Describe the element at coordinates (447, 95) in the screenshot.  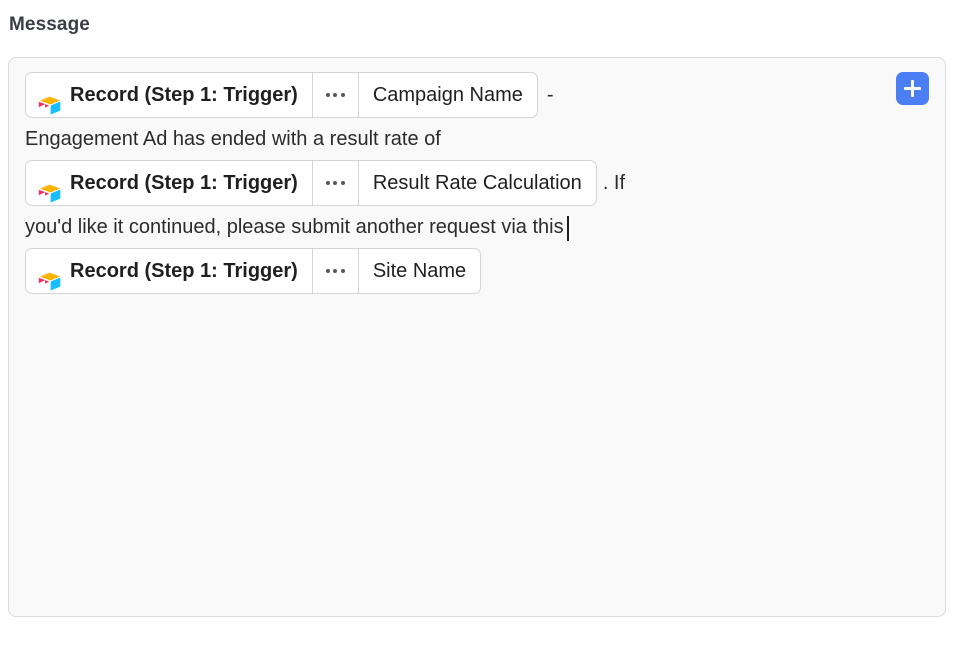
I see `token-field-label: Campaign Name` at that location.